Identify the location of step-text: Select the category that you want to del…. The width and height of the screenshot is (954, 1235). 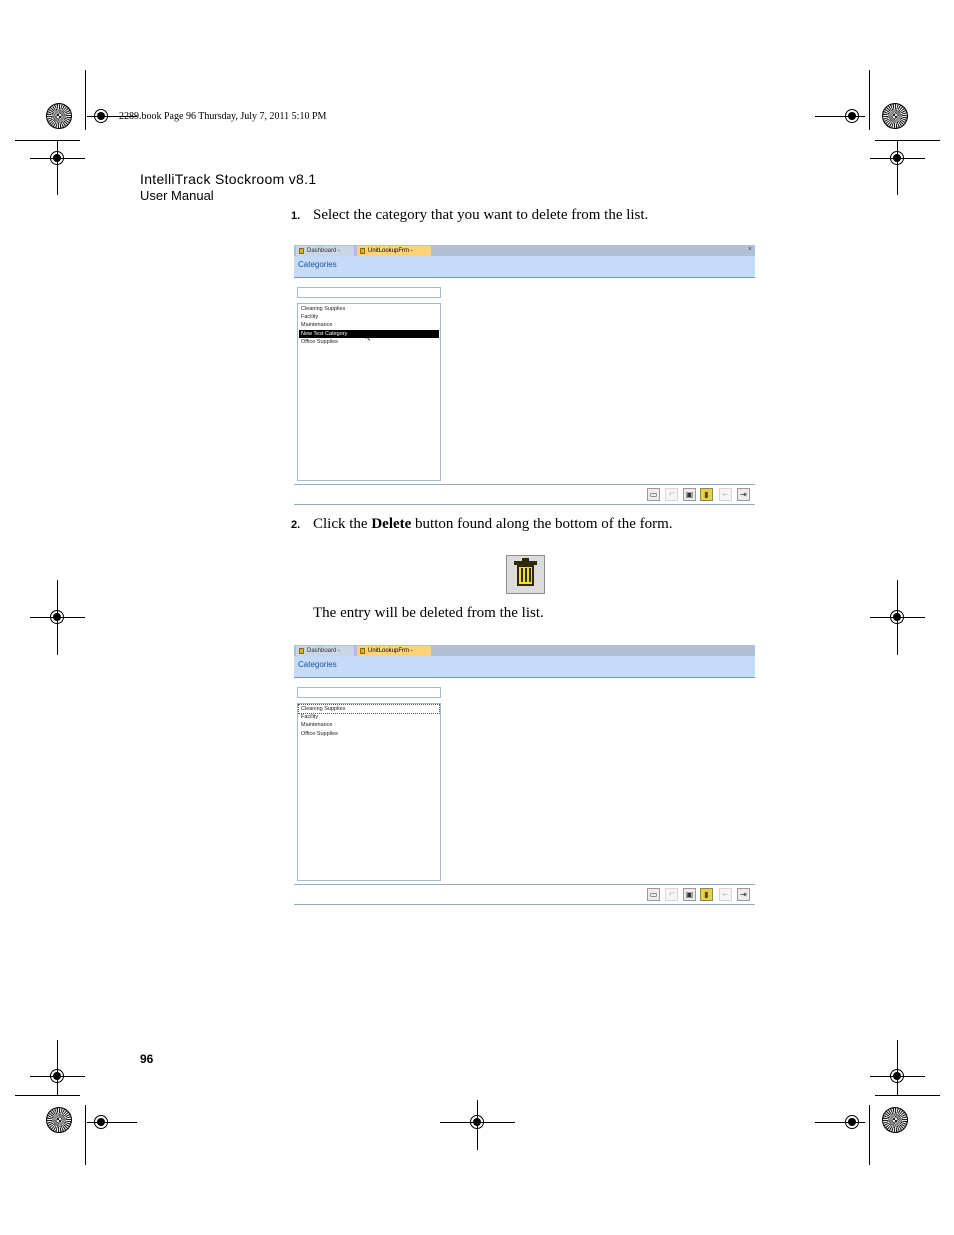
(481, 215).